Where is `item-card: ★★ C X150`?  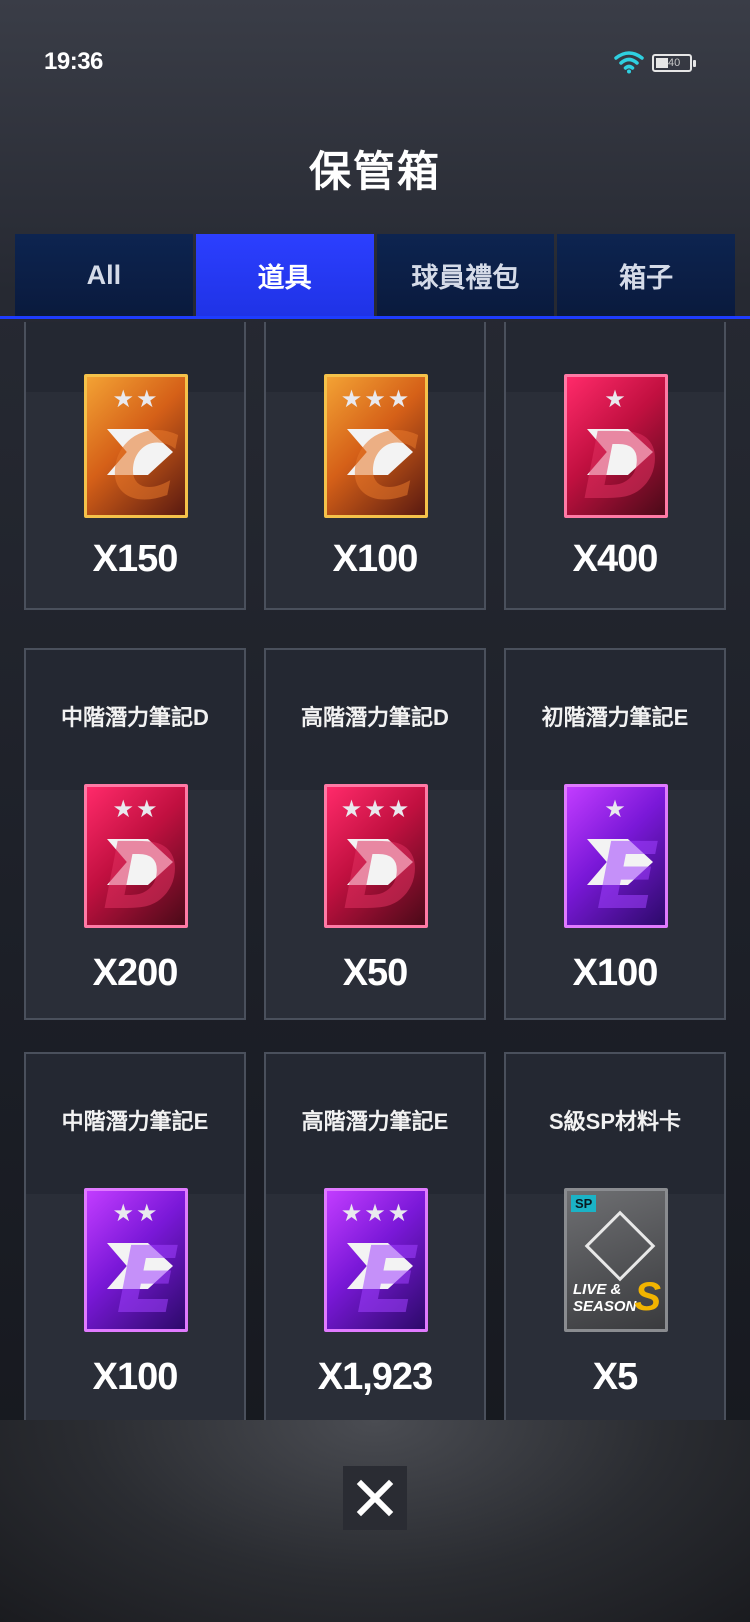 item-card: ★★ C X150 is located at coordinates (135, 466).